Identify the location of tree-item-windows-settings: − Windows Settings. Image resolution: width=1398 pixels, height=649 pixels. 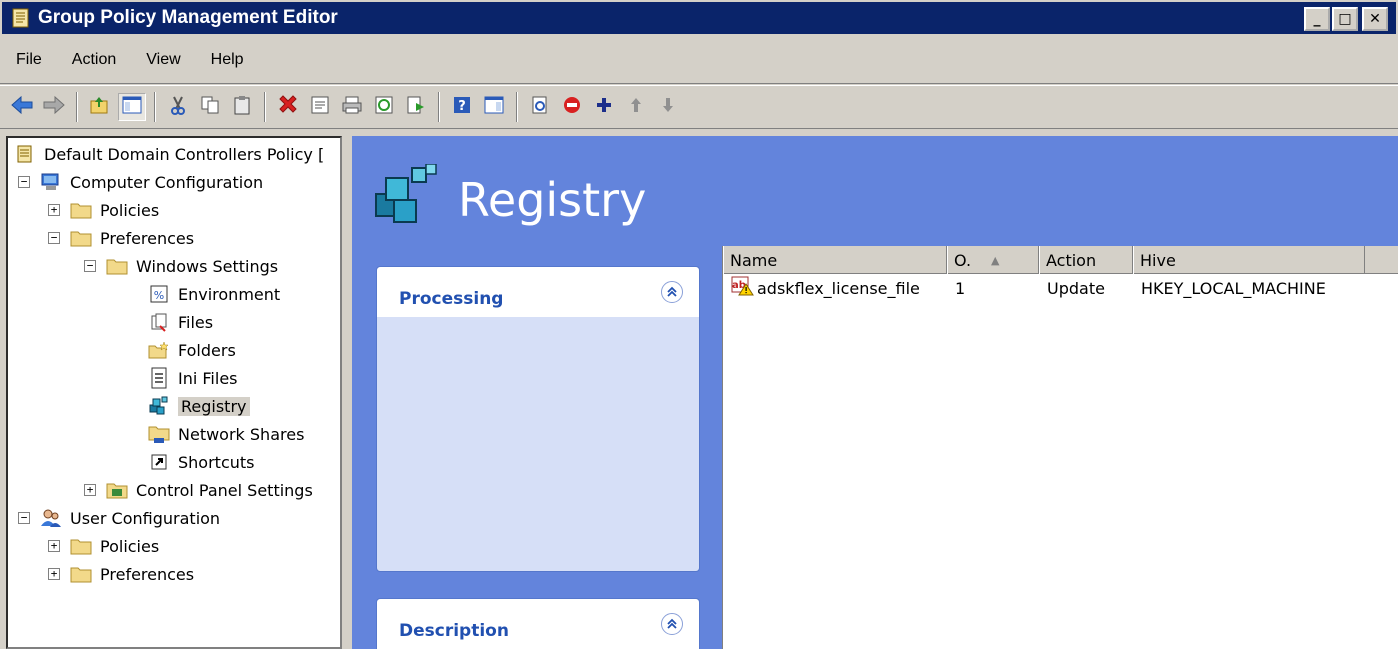
(181, 266).